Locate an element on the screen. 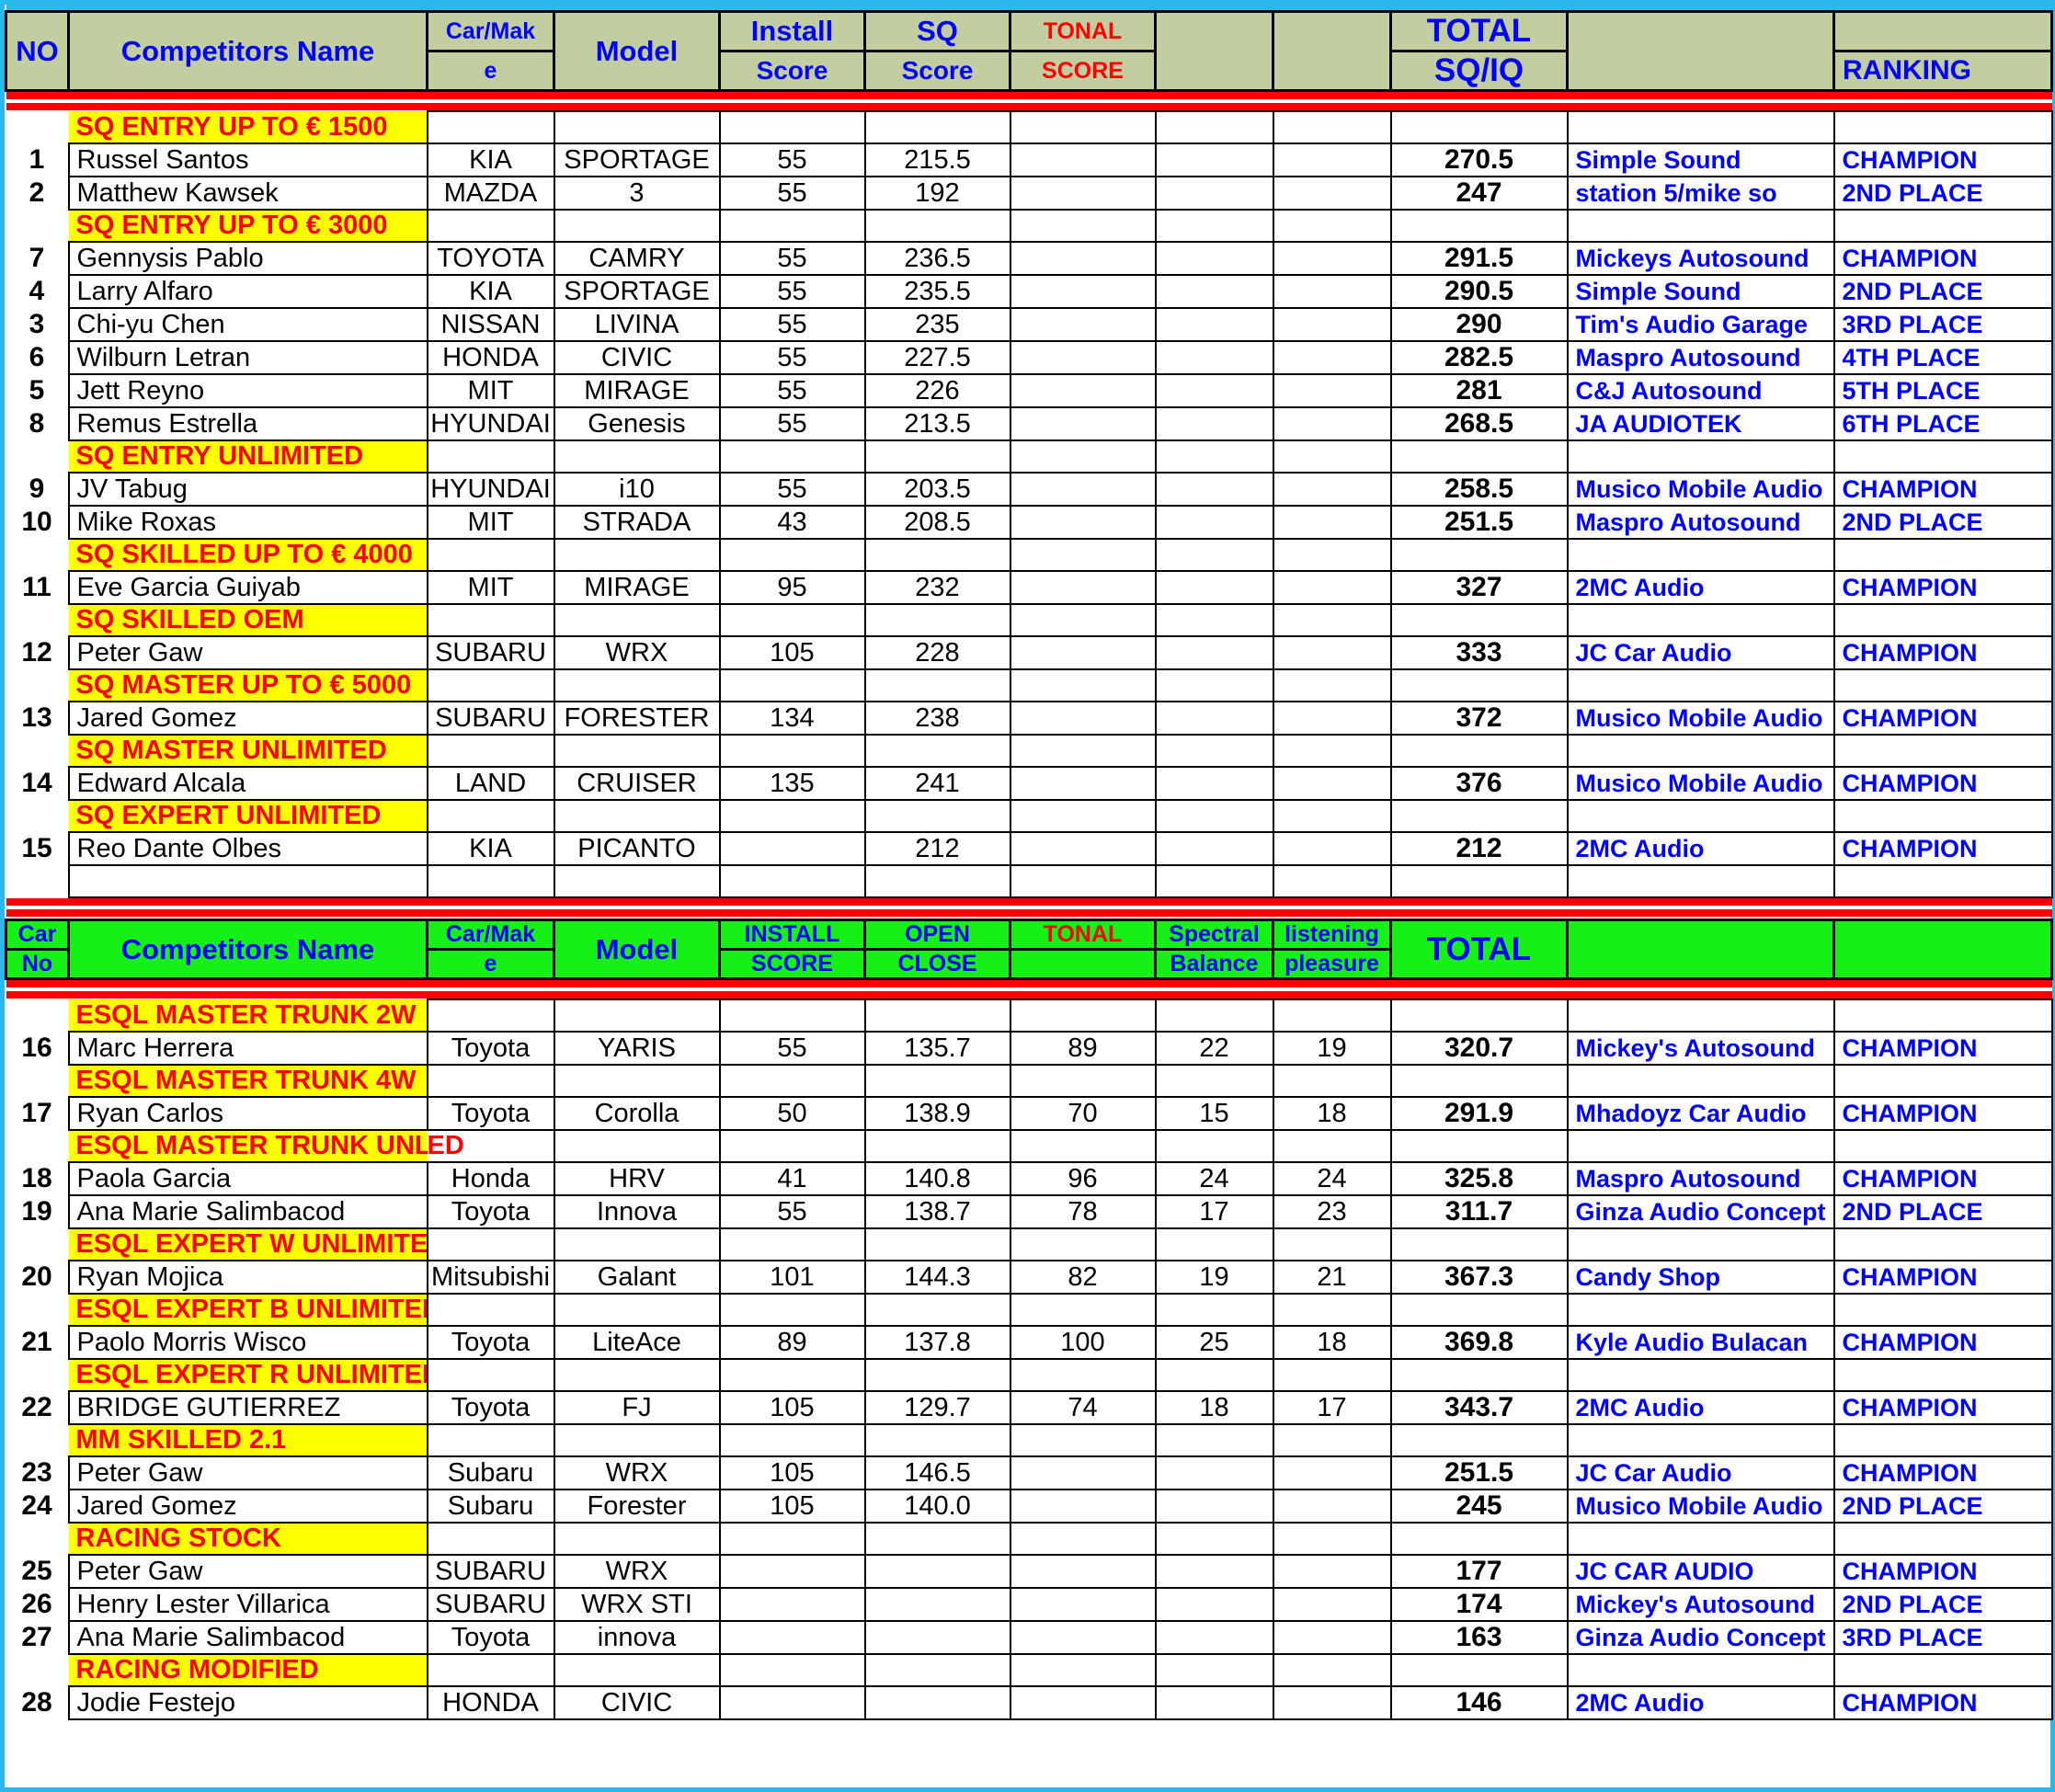  competitor-name: Paolo Morris Wisco is located at coordinates (247, 1342).